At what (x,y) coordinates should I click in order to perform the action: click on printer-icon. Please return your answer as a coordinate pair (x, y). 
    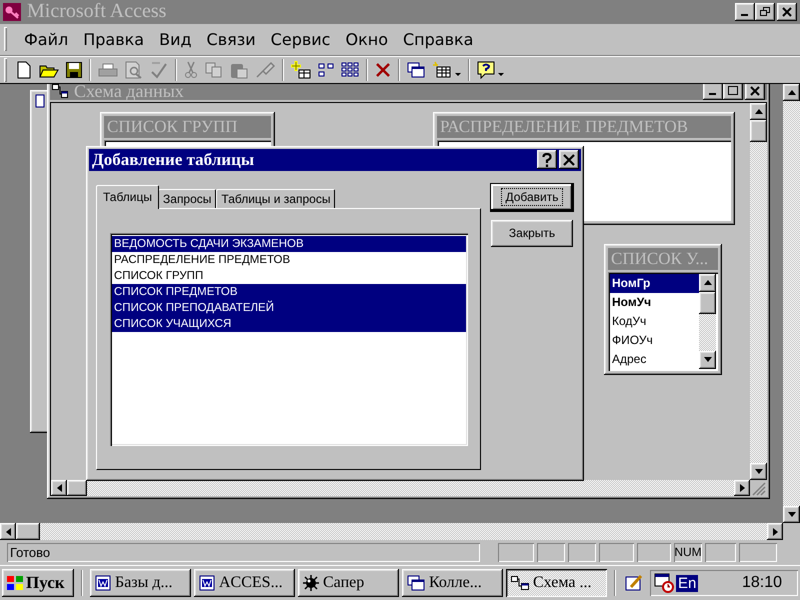
    Looking at the image, I should click on (108, 70).